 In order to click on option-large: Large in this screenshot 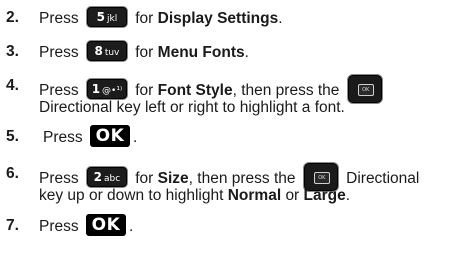, I will do `click(324, 195)`.